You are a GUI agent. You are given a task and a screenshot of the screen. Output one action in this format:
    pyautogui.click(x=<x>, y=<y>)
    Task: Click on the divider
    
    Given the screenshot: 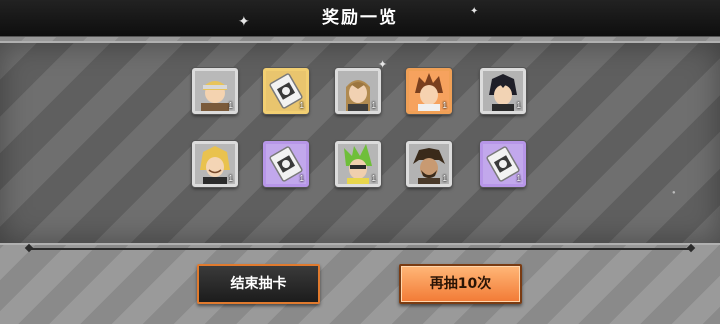 What is the action you would take?
    pyautogui.click(x=360, y=249)
    